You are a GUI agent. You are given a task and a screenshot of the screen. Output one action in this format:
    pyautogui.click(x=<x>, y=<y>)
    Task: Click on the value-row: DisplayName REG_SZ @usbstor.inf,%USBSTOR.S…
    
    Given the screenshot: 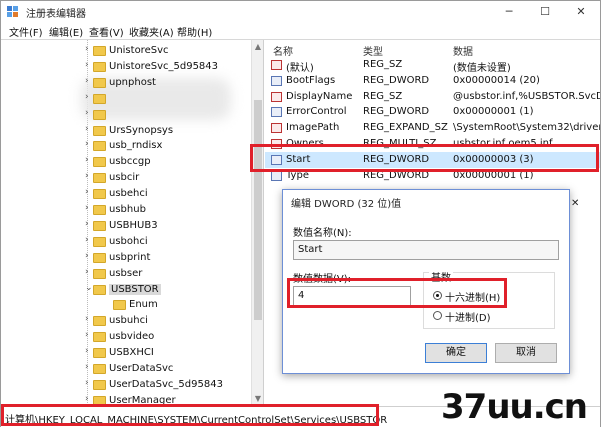 What is the action you would take?
    pyautogui.click(x=432, y=97)
    